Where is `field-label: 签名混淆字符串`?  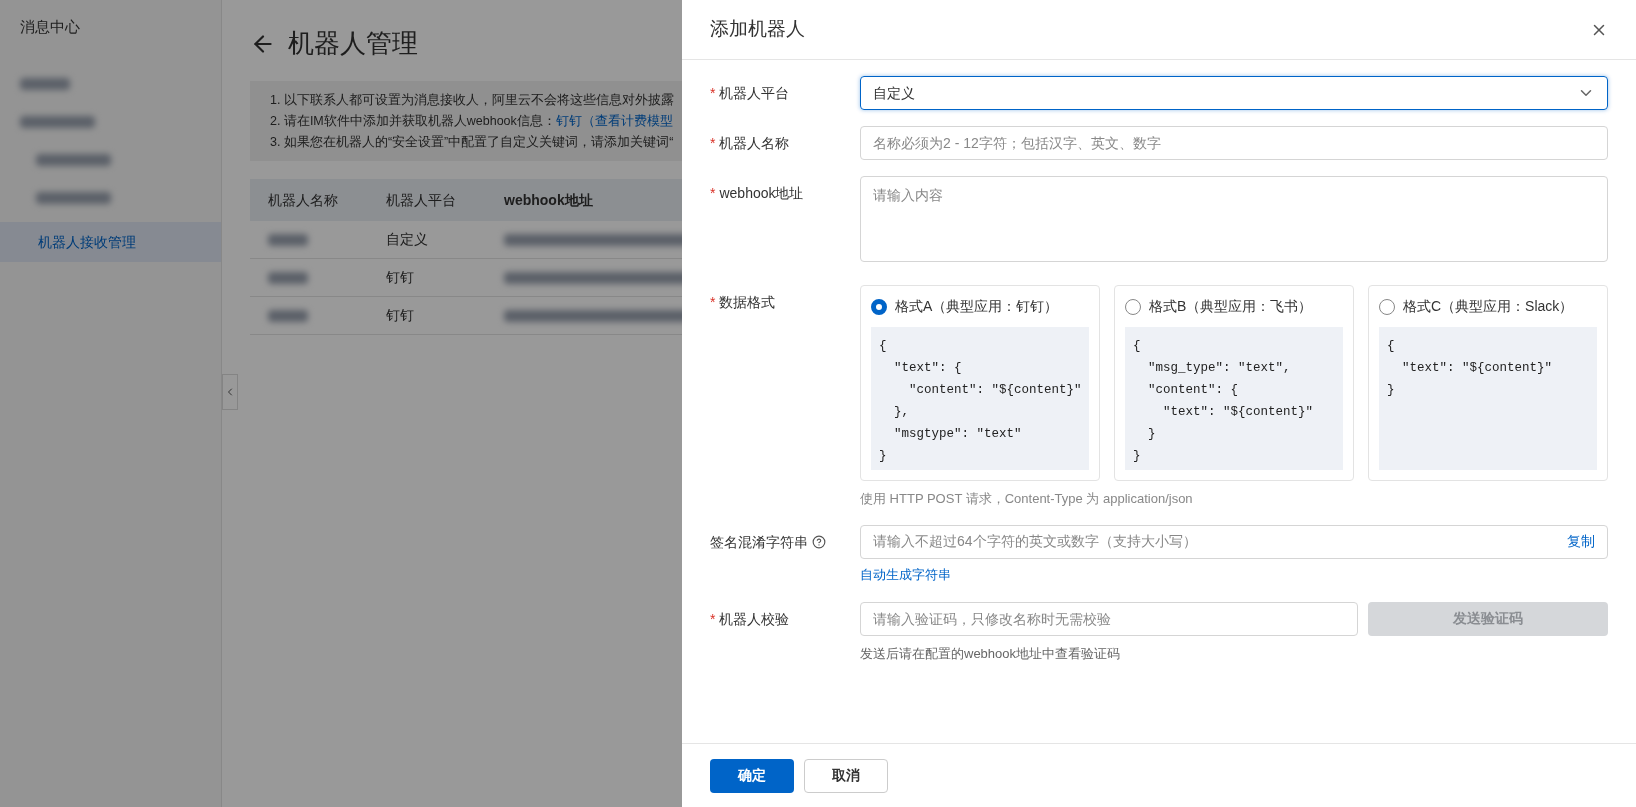
field-label: 签名混淆字符串 is located at coordinates (759, 542).